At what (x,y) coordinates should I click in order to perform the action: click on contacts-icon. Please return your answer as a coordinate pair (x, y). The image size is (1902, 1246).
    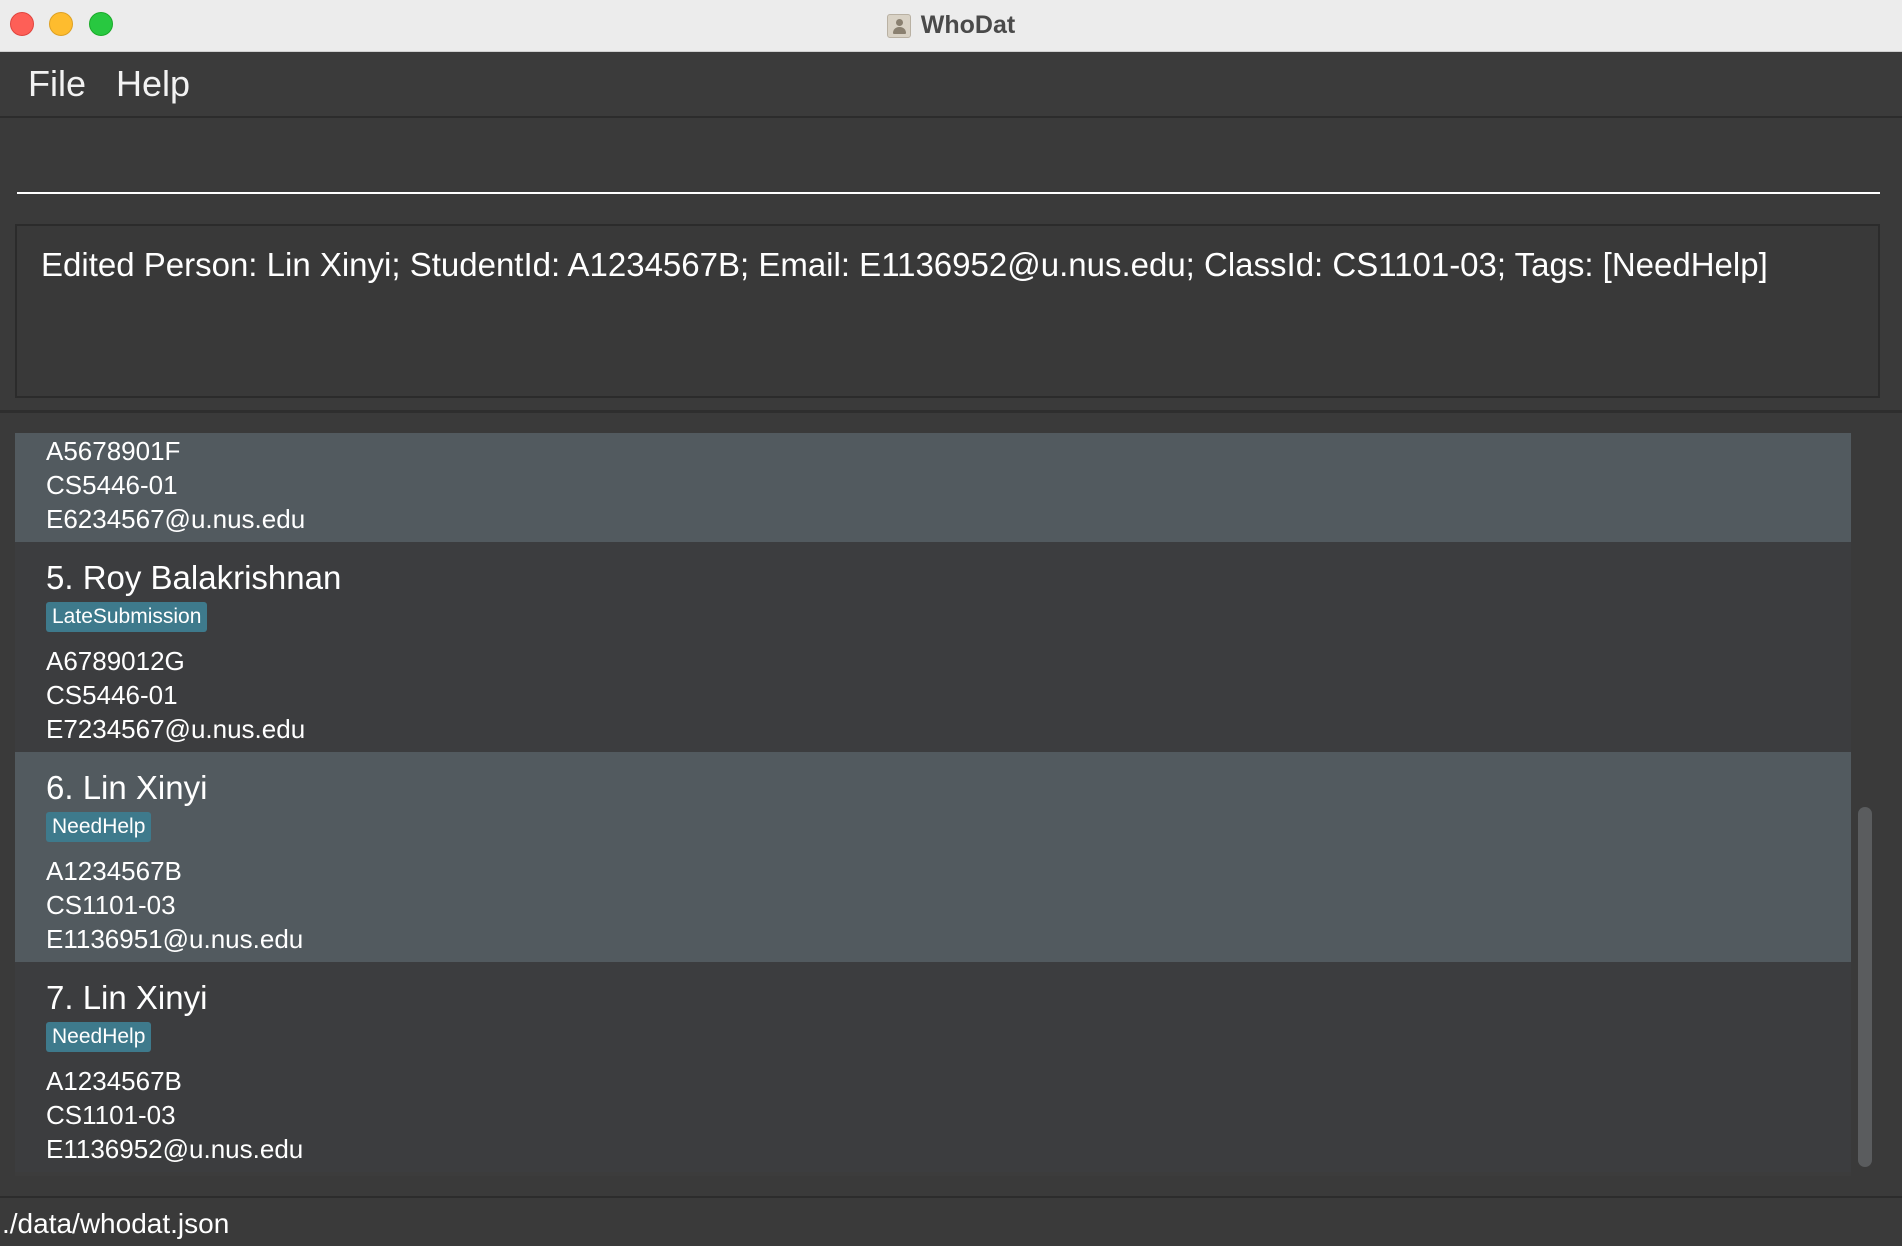
    Looking at the image, I should click on (898, 25).